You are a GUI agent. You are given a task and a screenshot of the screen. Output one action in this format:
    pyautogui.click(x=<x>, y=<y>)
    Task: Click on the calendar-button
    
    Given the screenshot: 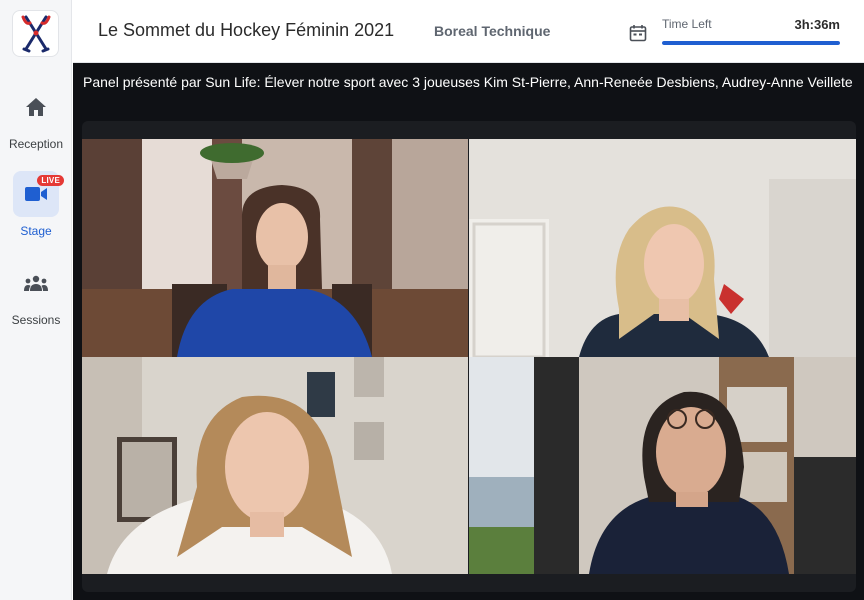 What is the action you would take?
    pyautogui.click(x=638, y=33)
    